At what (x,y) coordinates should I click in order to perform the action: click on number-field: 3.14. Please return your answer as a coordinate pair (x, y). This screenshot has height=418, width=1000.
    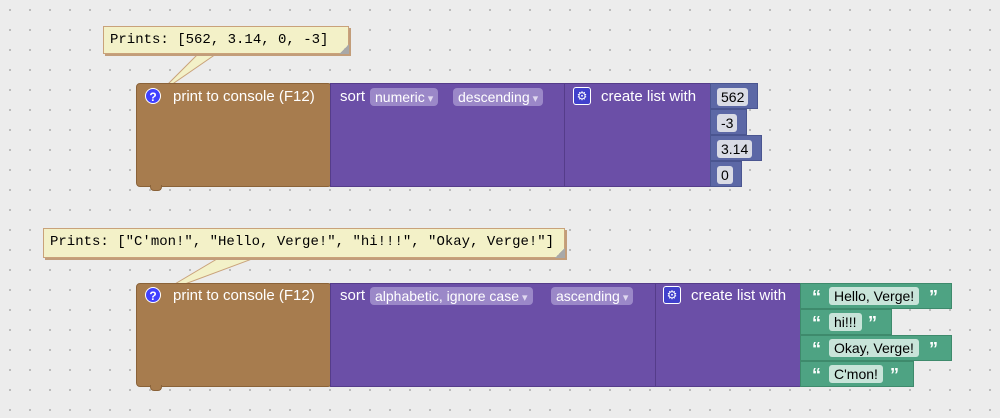
    Looking at the image, I should click on (735, 149).